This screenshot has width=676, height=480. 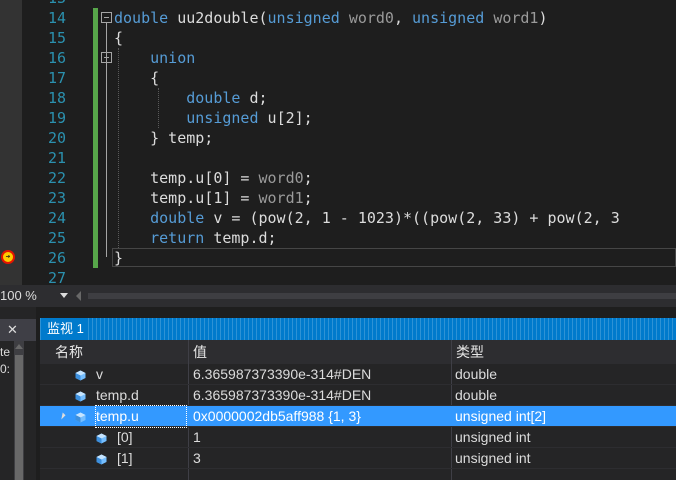 I want to click on column-header-type: 类型, so click(x=470, y=352).